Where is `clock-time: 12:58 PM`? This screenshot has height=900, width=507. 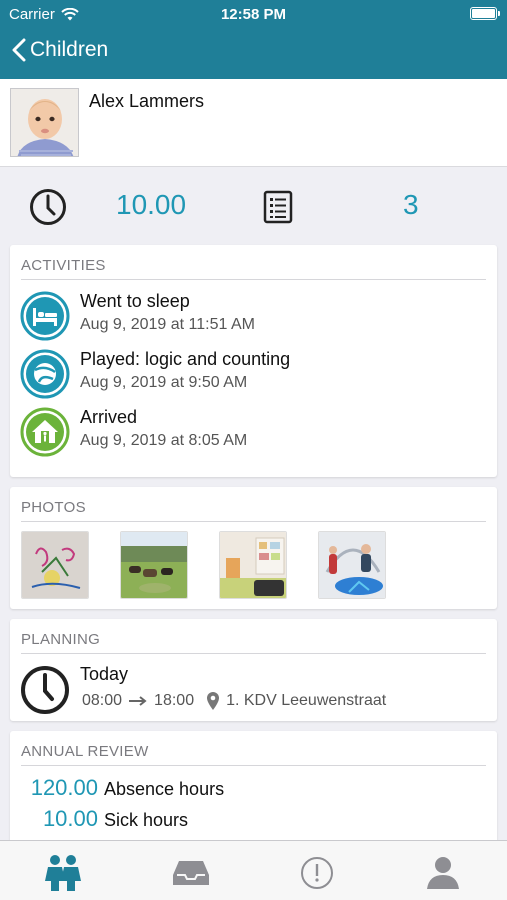
clock-time: 12:58 PM is located at coordinates (253, 14).